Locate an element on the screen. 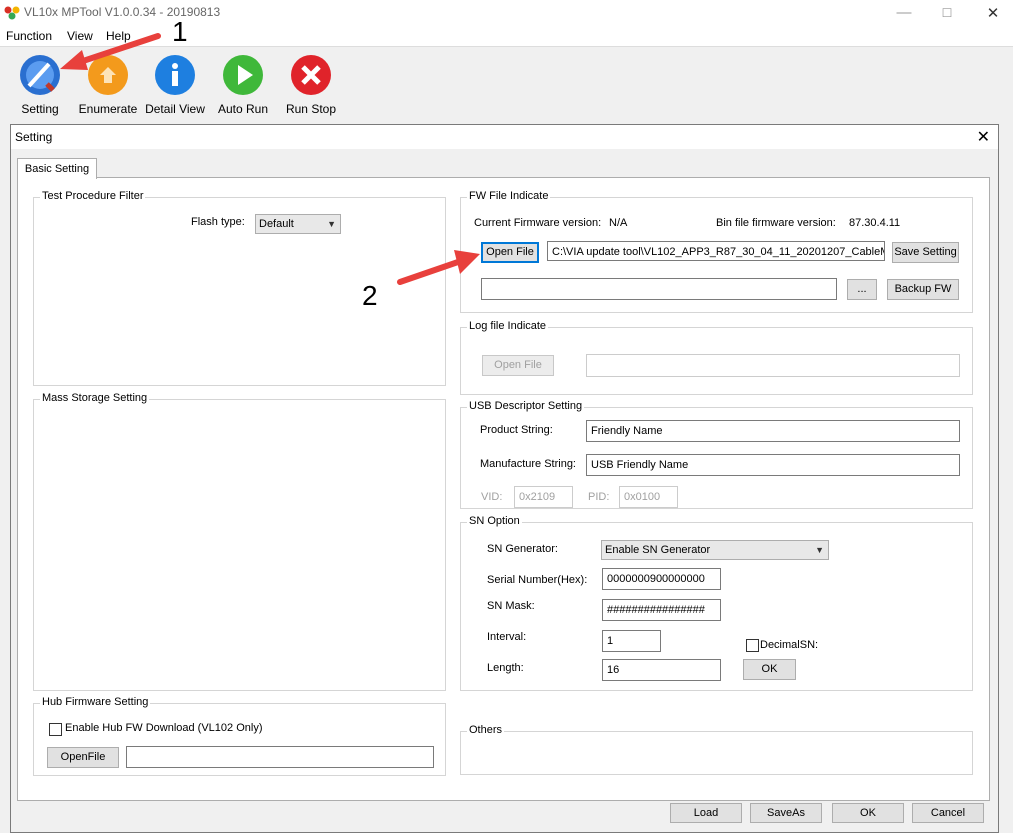  mass-storage-group: Mass Storage Setting is located at coordinates (239, 541).